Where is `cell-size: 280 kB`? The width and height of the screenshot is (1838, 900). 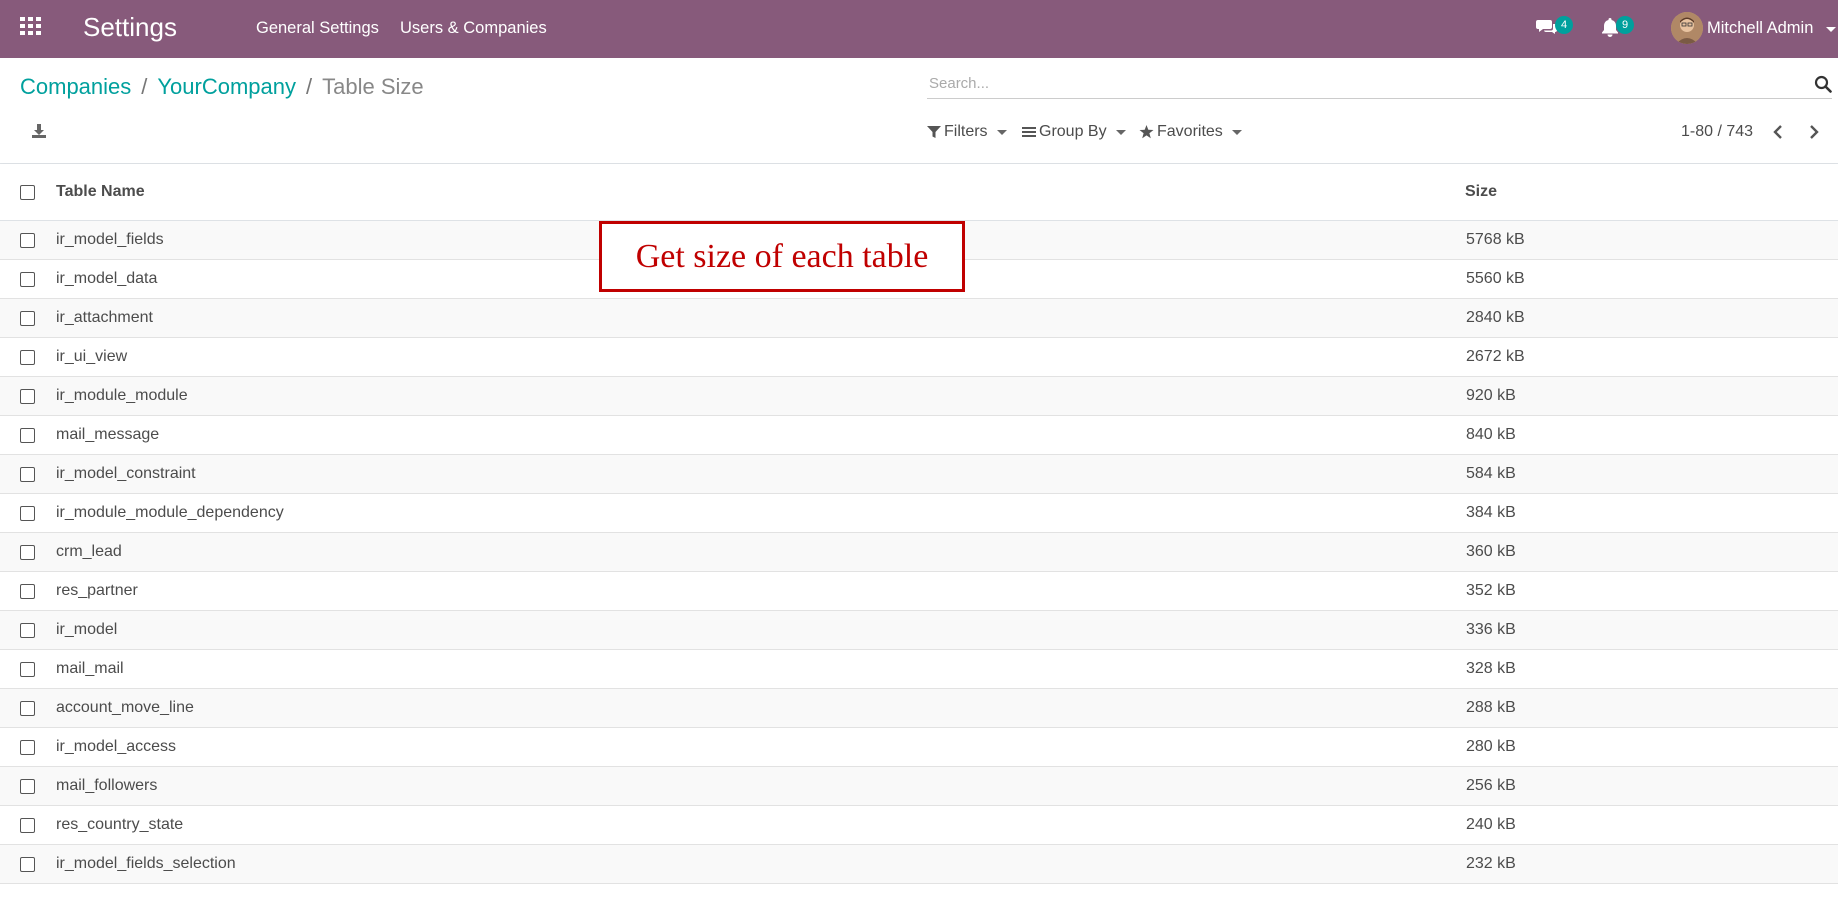
cell-size: 280 kB is located at coordinates (1491, 746).